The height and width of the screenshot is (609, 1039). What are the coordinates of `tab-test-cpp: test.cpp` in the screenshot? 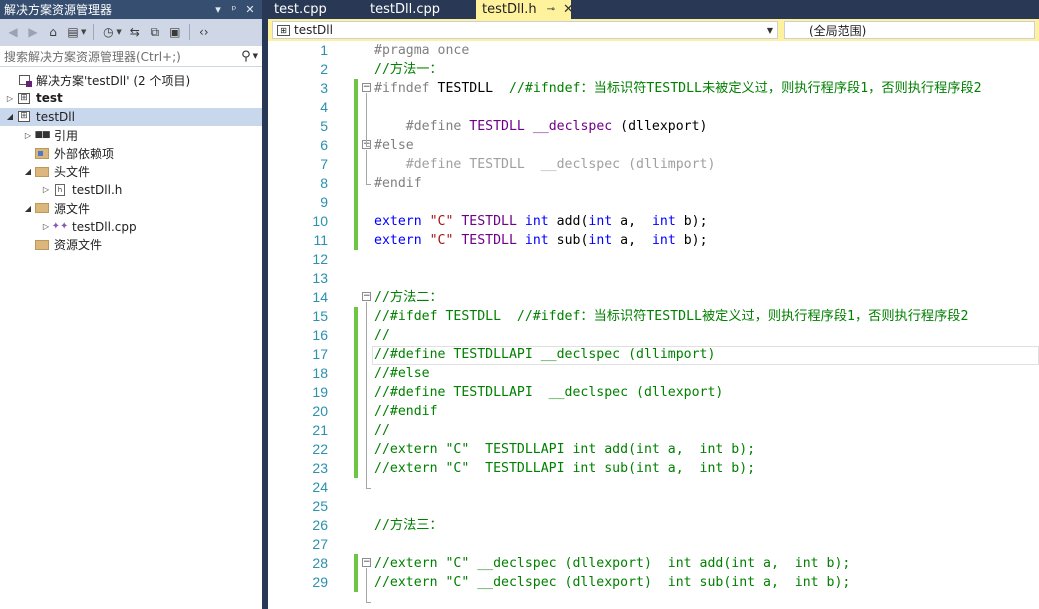 It's located at (316, 9).